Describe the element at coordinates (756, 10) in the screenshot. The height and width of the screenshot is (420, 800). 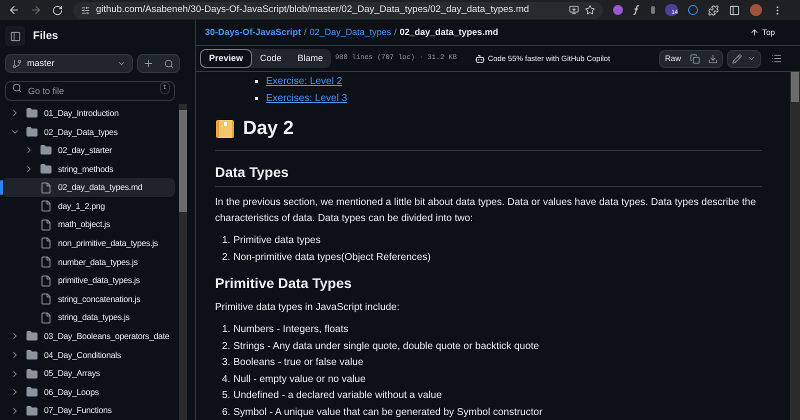
I see `profile-avatar` at that location.